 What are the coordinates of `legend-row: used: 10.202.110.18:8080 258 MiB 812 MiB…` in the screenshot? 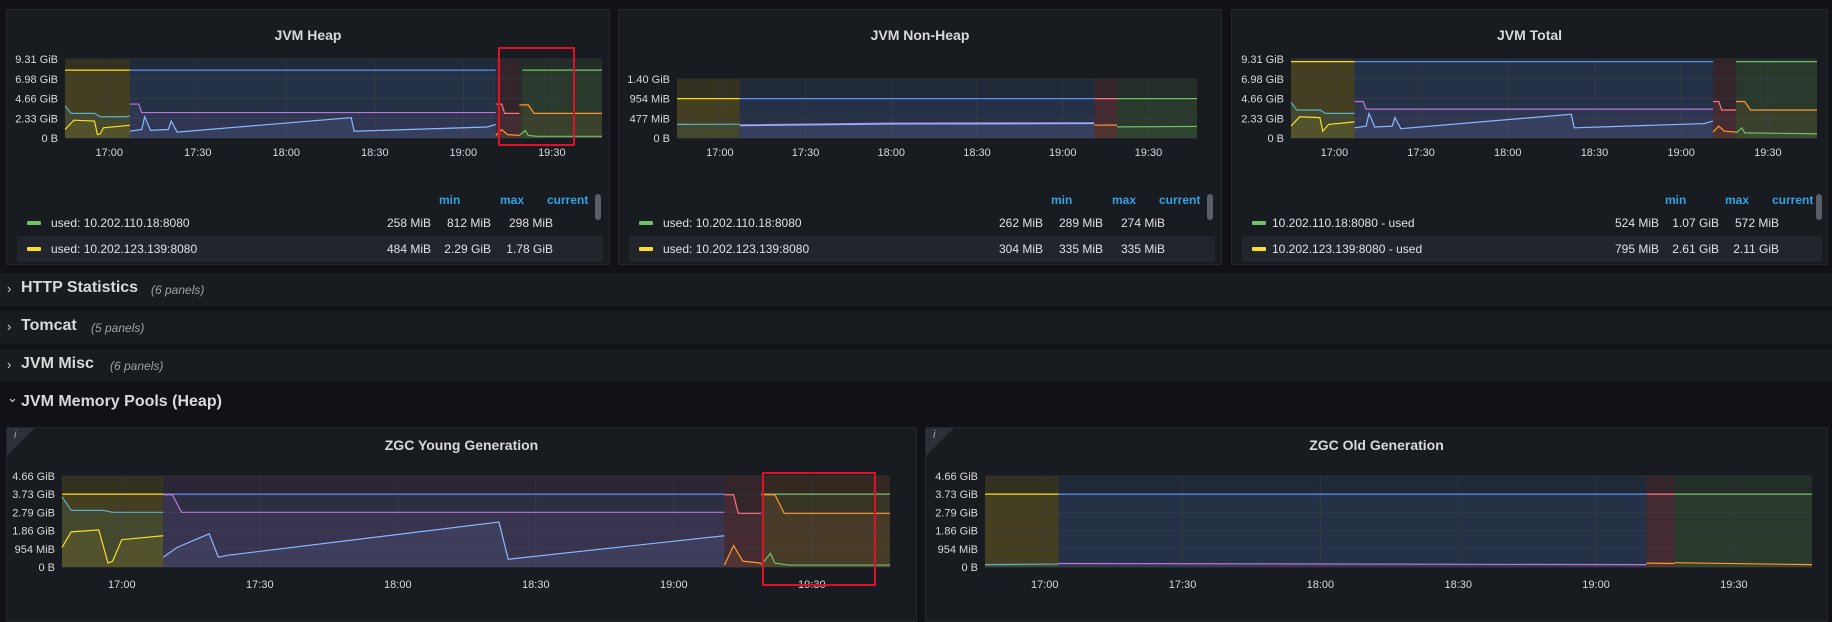 It's located at (310, 223).